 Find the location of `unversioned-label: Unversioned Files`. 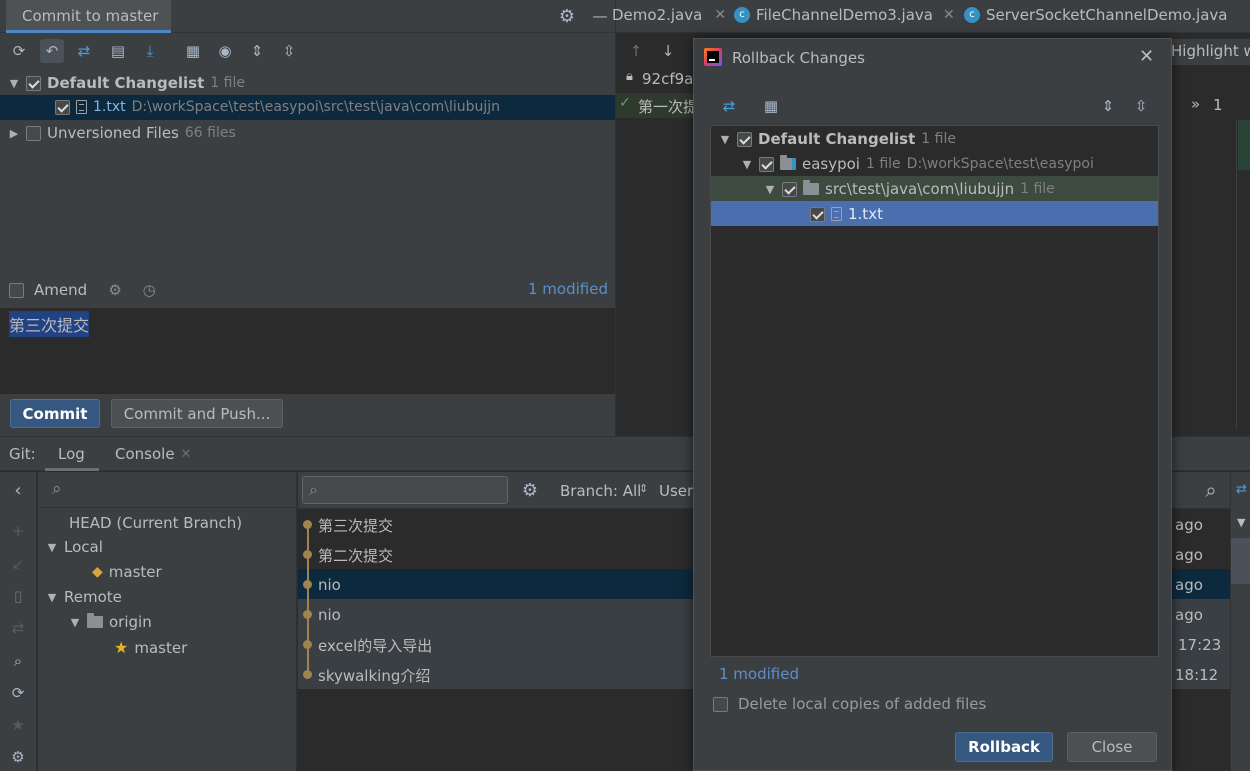

unversioned-label: Unversioned Files is located at coordinates (113, 133).